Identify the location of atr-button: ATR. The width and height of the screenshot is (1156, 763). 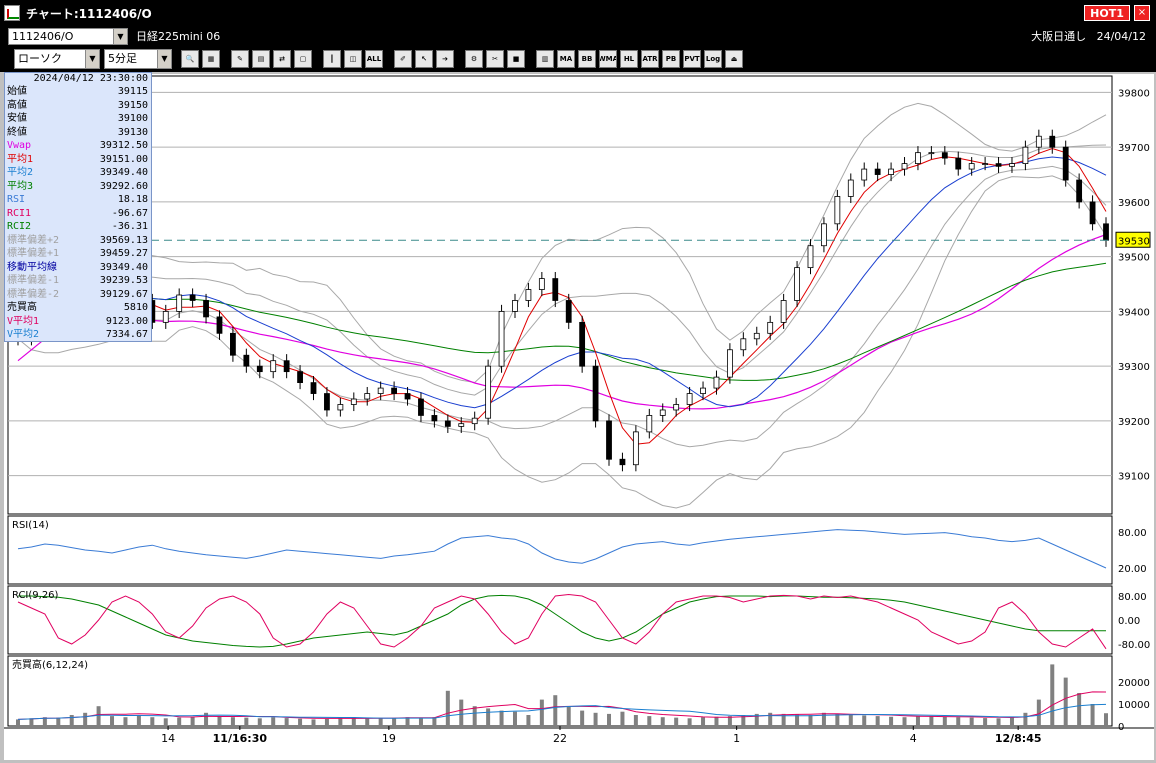
(650, 59).